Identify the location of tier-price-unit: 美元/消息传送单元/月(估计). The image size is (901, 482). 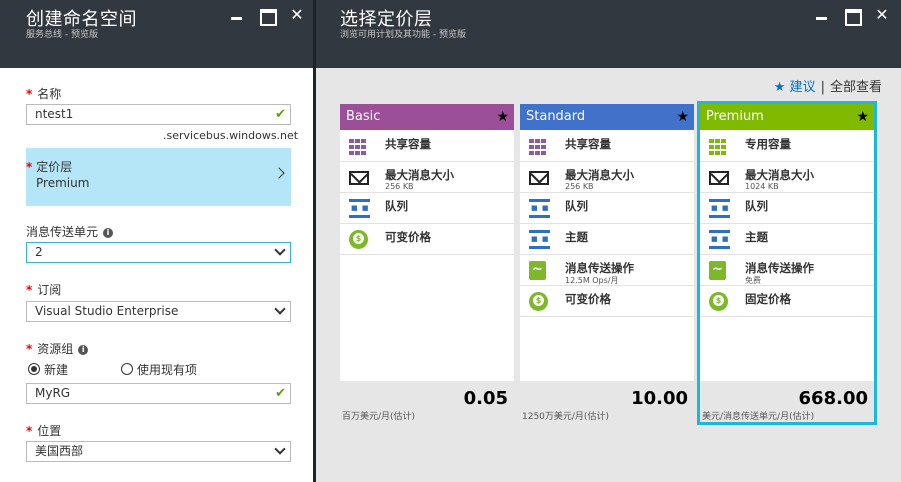
(758, 417).